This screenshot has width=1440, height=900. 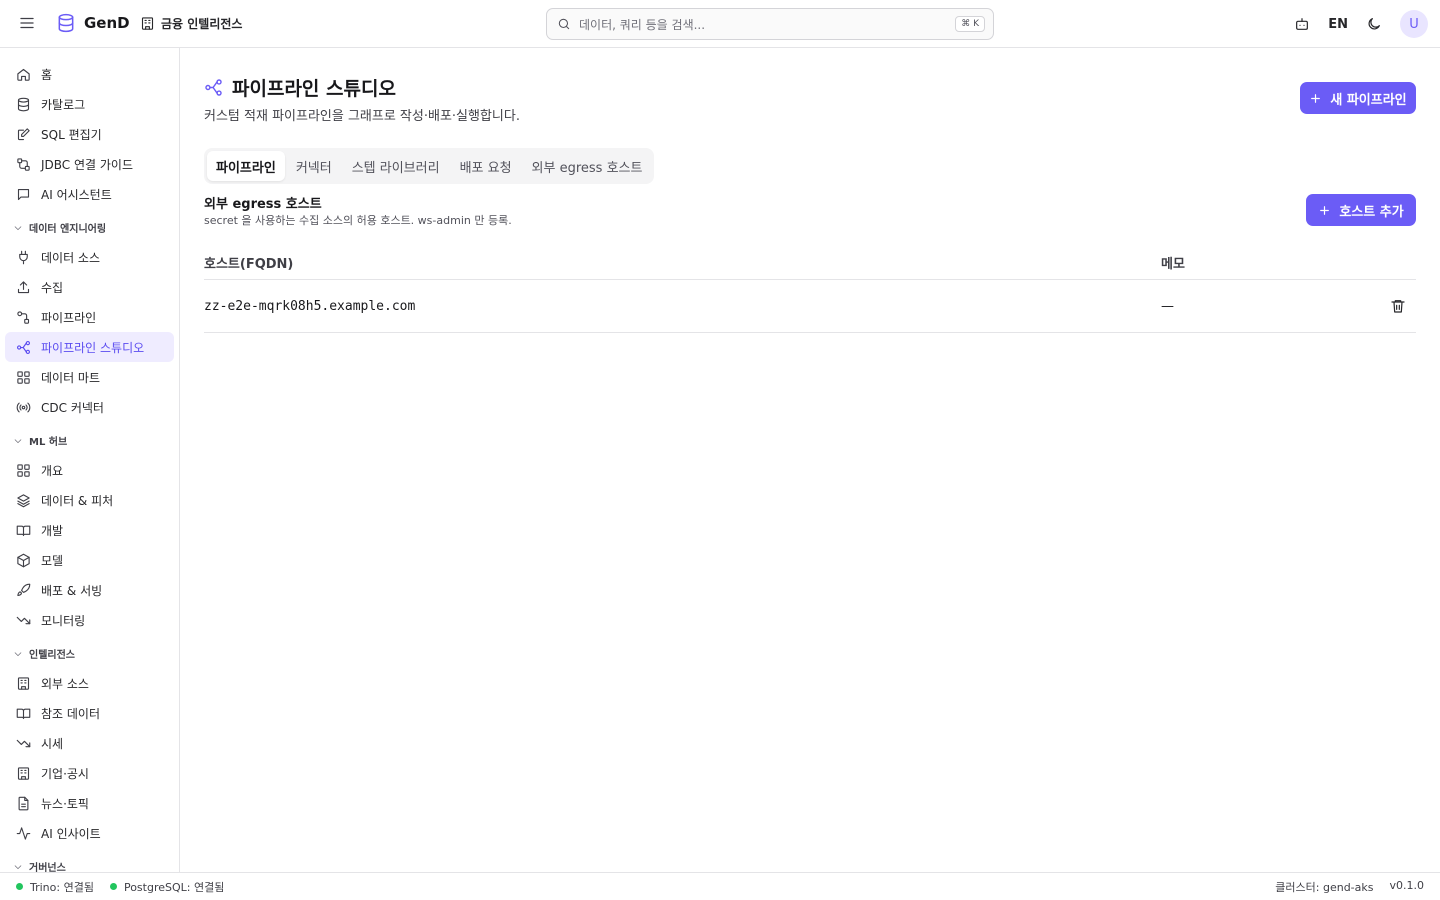 What do you see at coordinates (970, 24) in the screenshot?
I see `search-shortcut: ⌘ K` at bounding box center [970, 24].